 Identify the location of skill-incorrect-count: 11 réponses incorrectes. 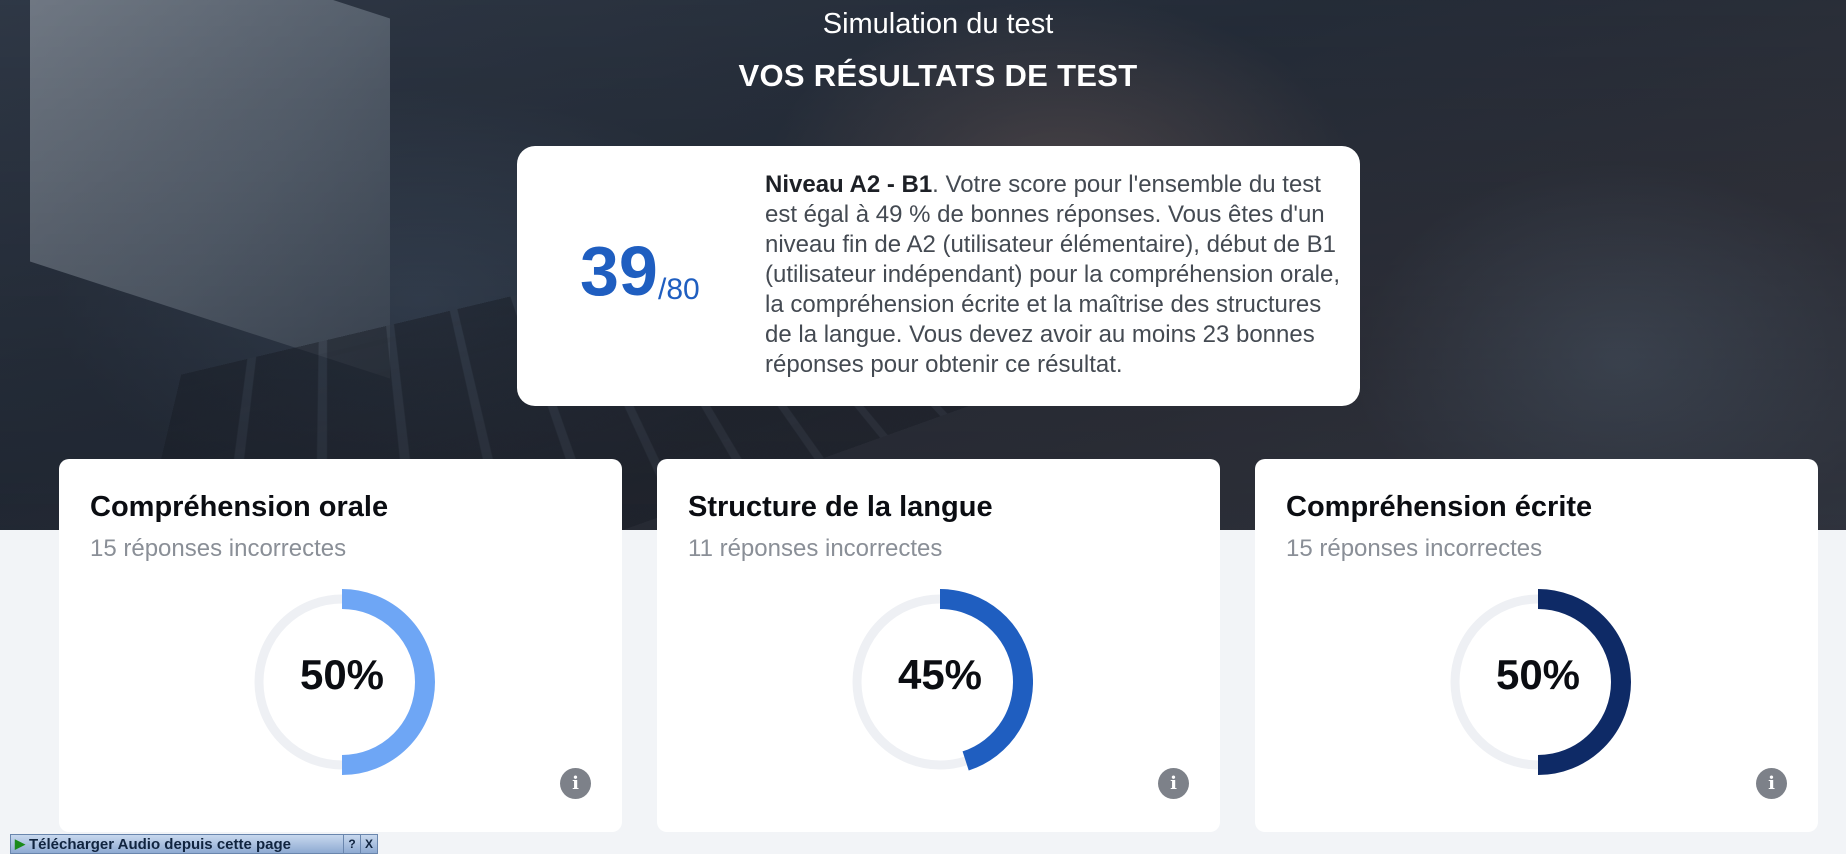
(815, 549).